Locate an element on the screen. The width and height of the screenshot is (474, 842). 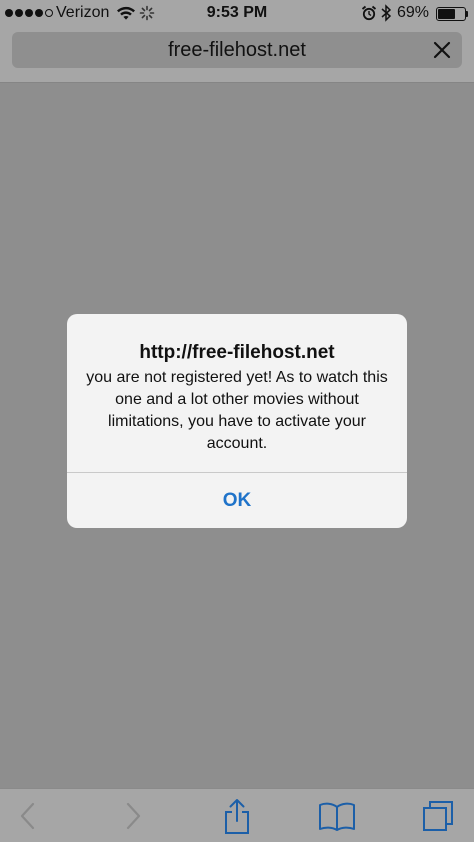
back-icon is located at coordinates (28, 816).